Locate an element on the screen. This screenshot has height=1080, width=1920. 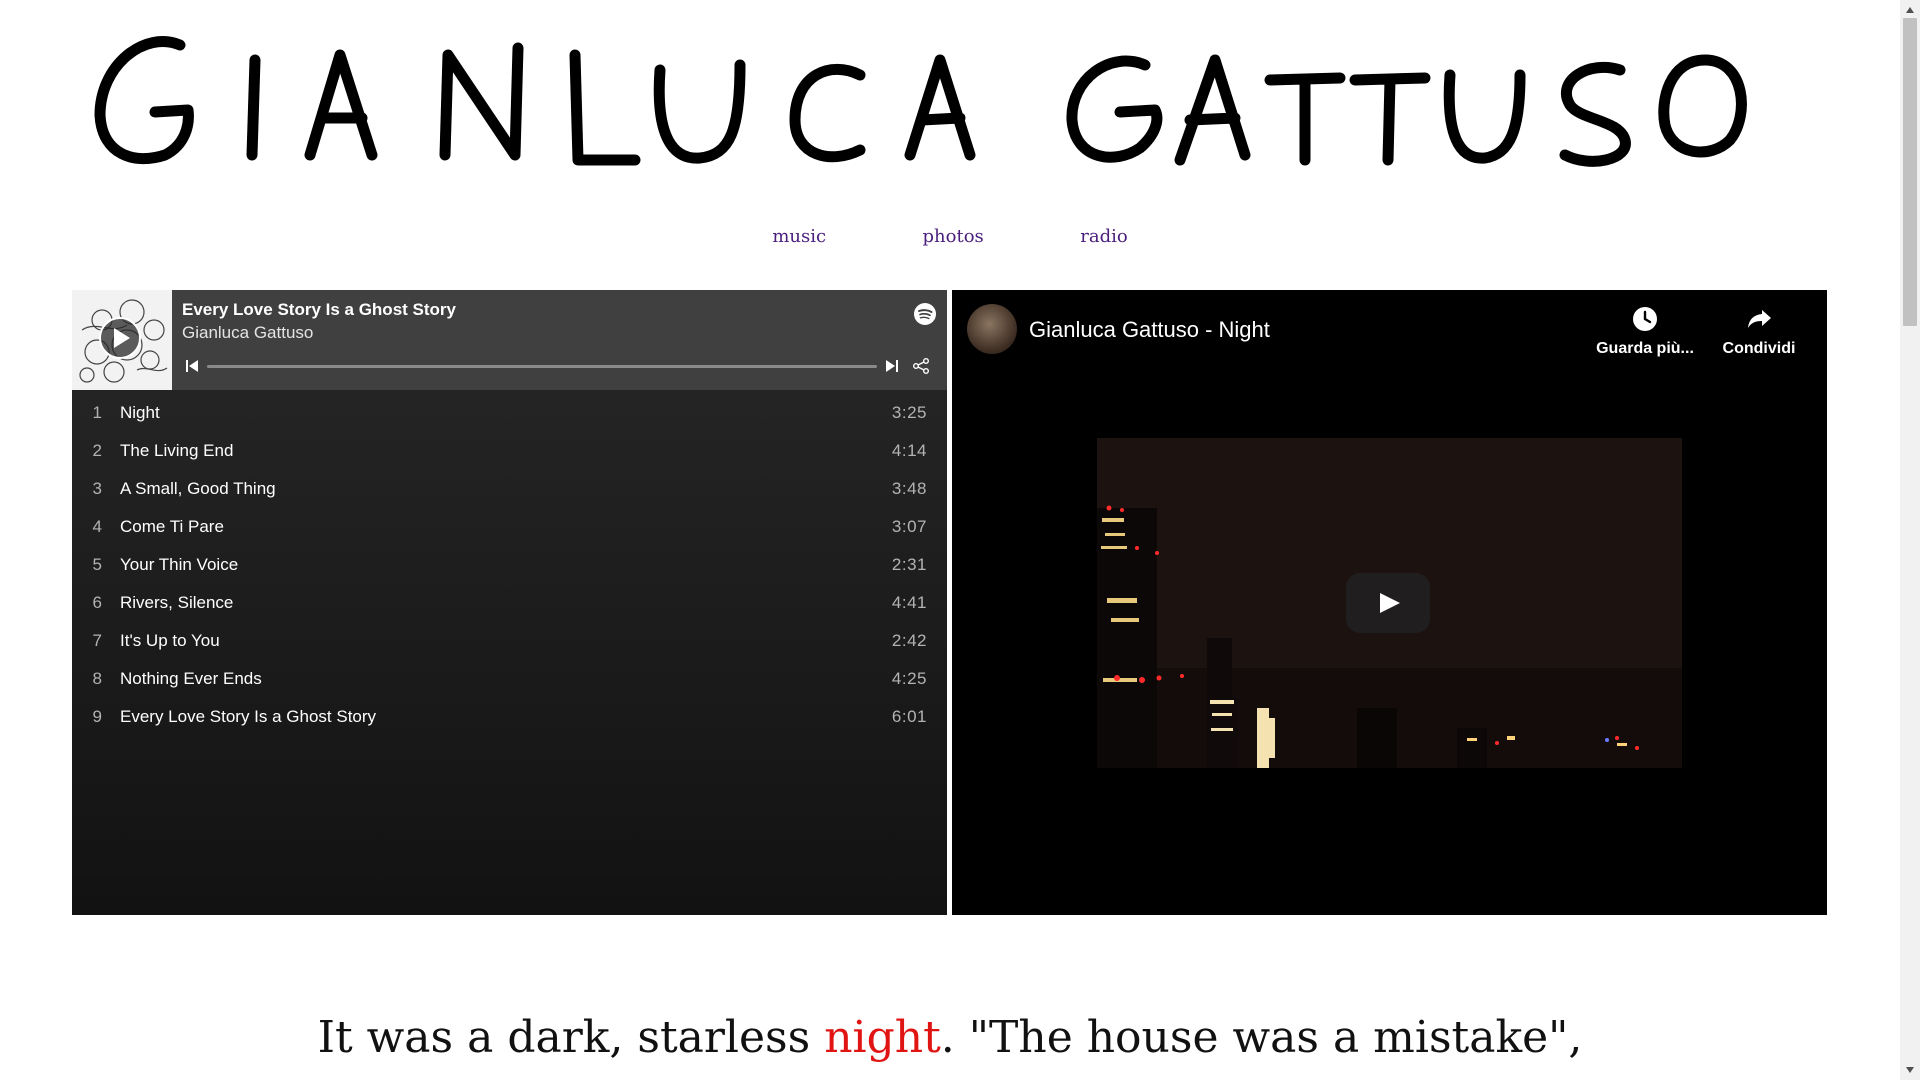
track-duration: 3:48 is located at coordinates (909, 488).